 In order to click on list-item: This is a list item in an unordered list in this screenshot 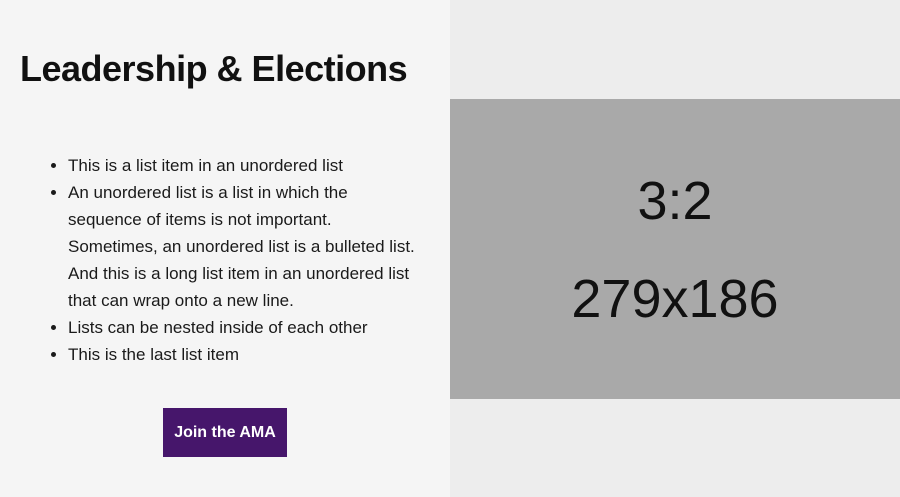, I will do `click(244, 165)`.